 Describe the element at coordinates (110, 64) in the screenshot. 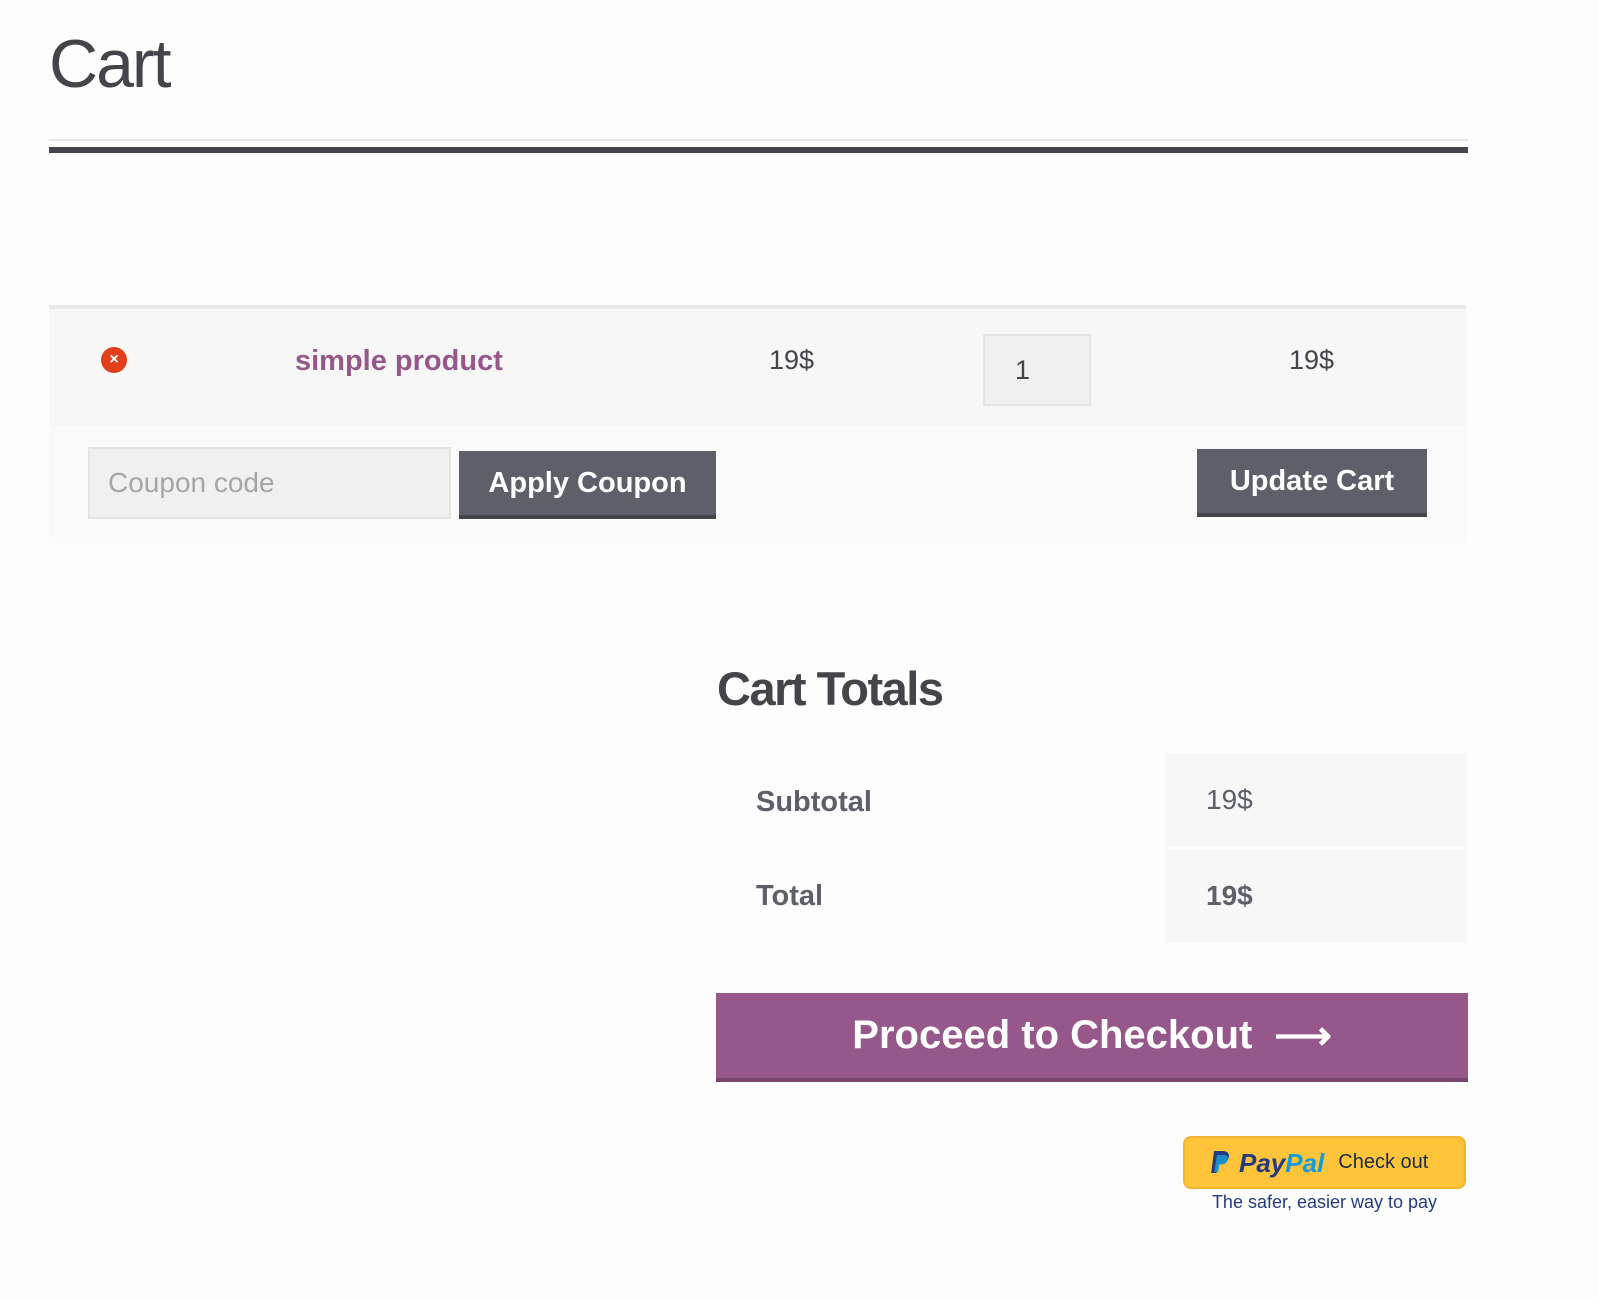

I see `page-title: Cart` at that location.